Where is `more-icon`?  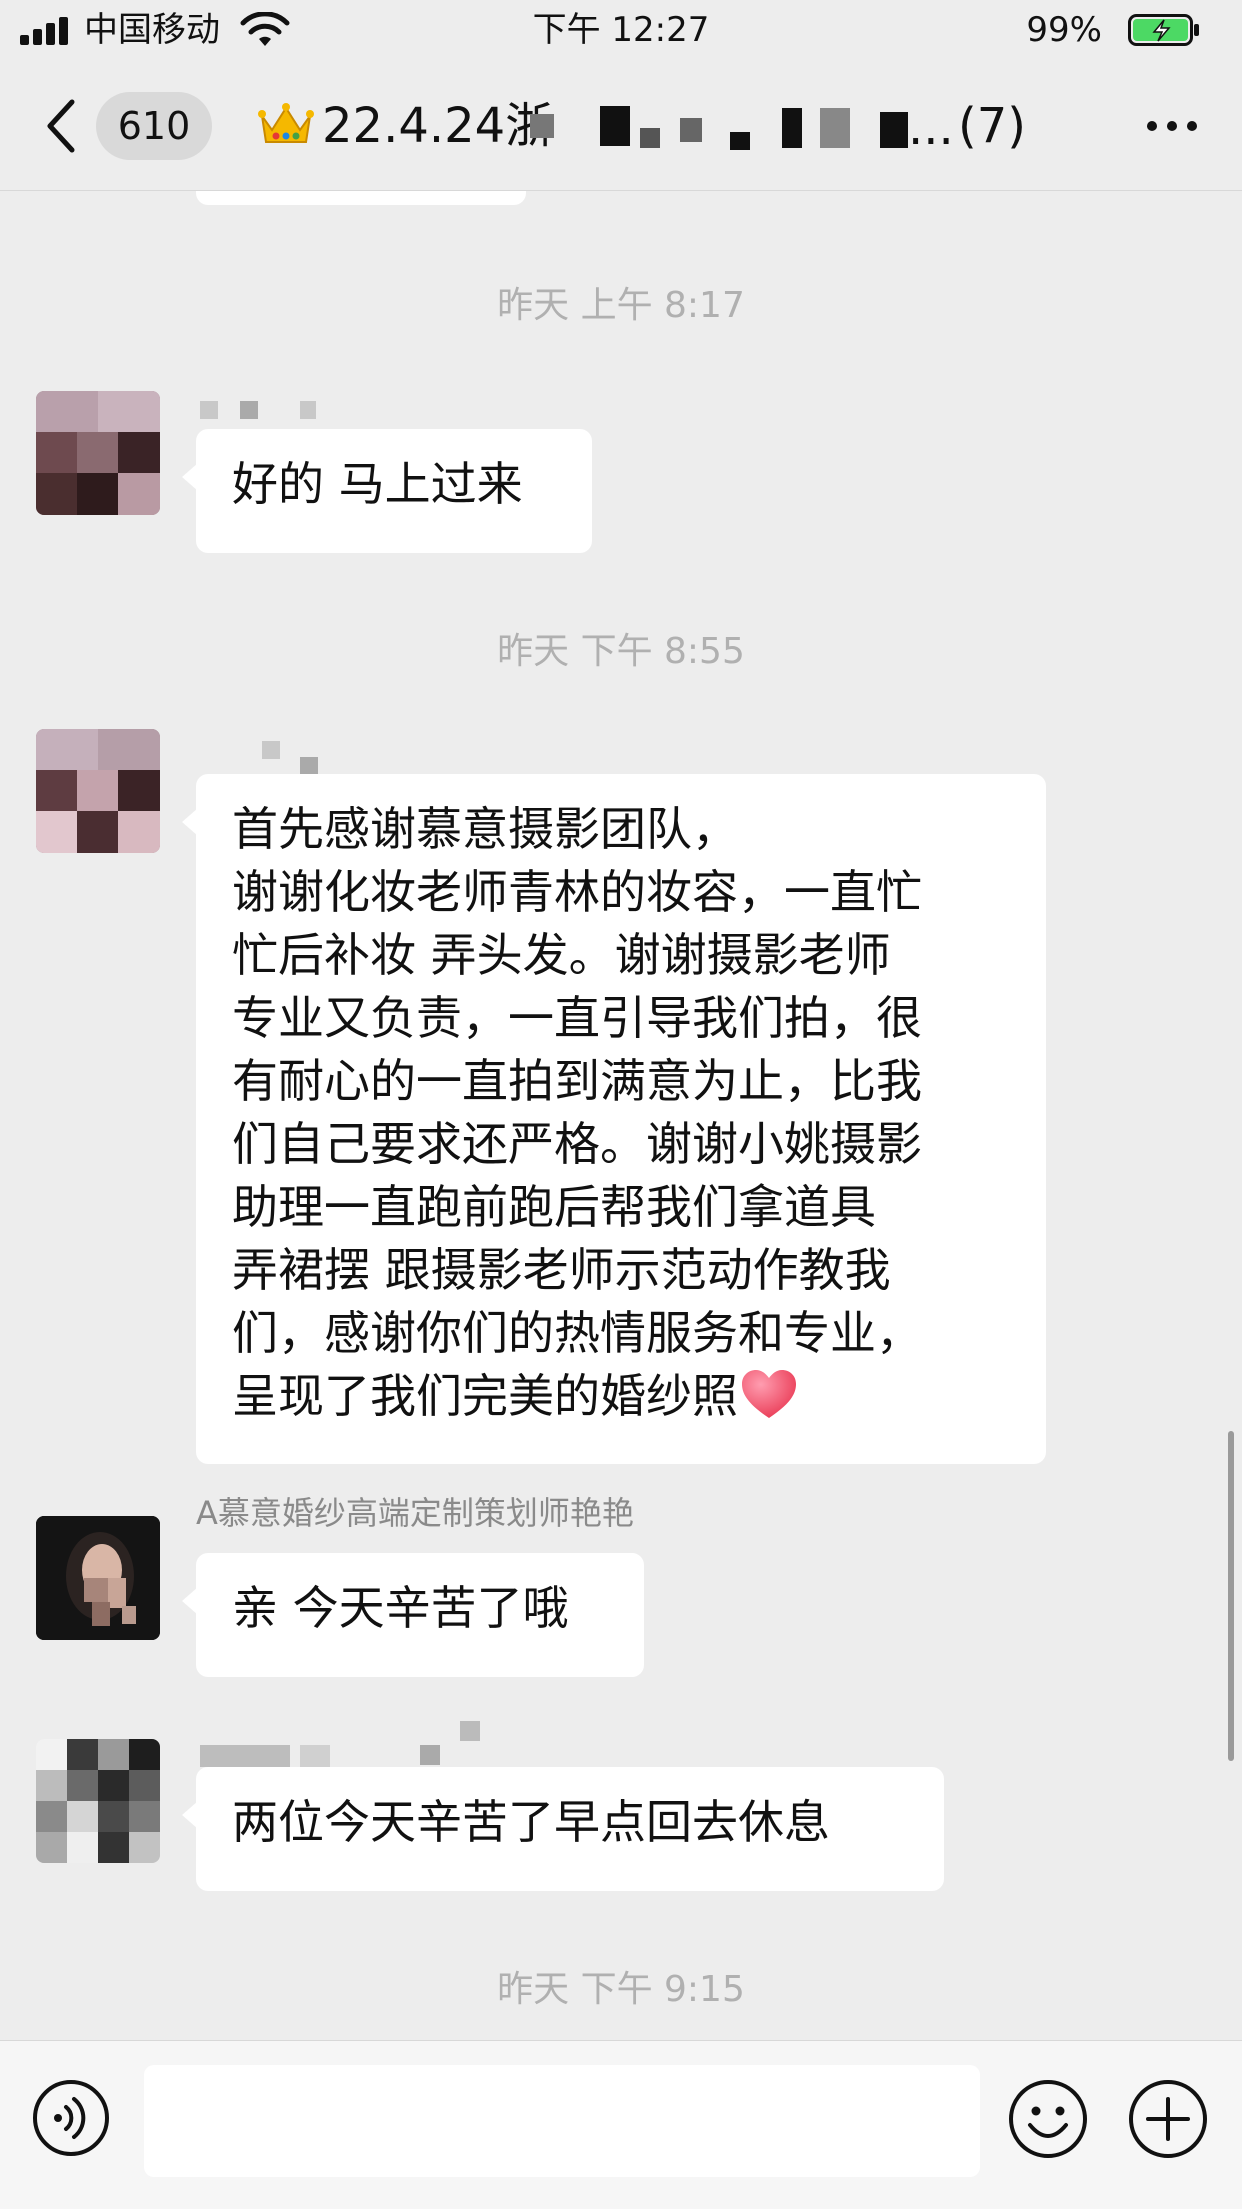
more-icon is located at coordinates (1172, 126).